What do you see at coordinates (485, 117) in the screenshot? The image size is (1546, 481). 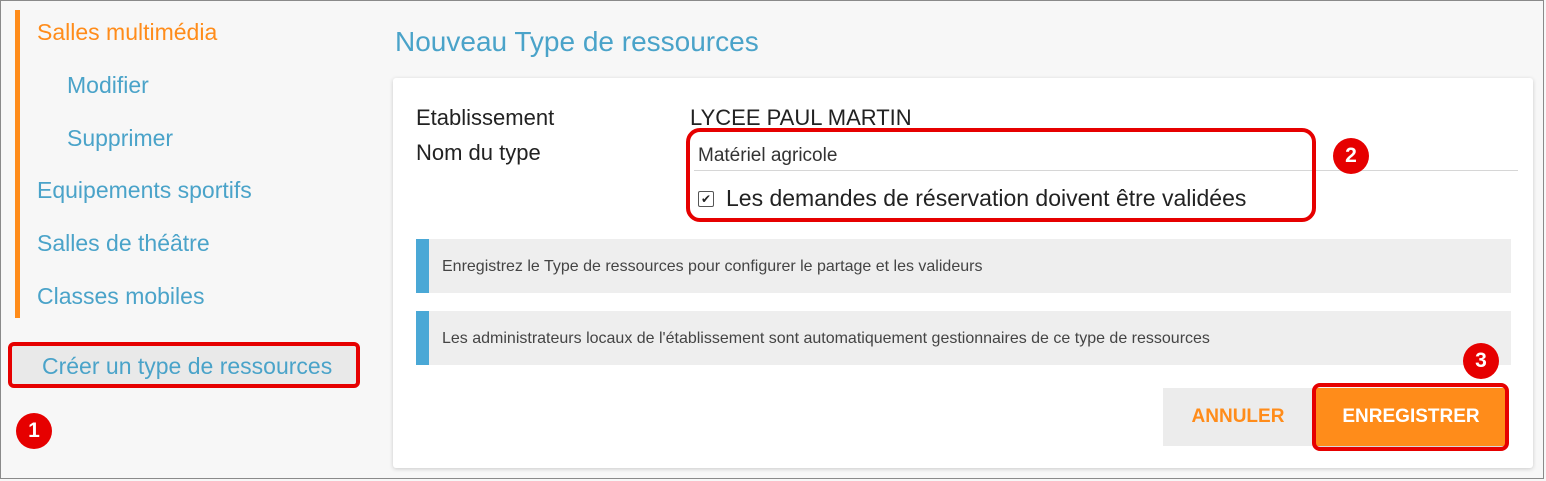 I see `etablissement-label: Etablissement` at bounding box center [485, 117].